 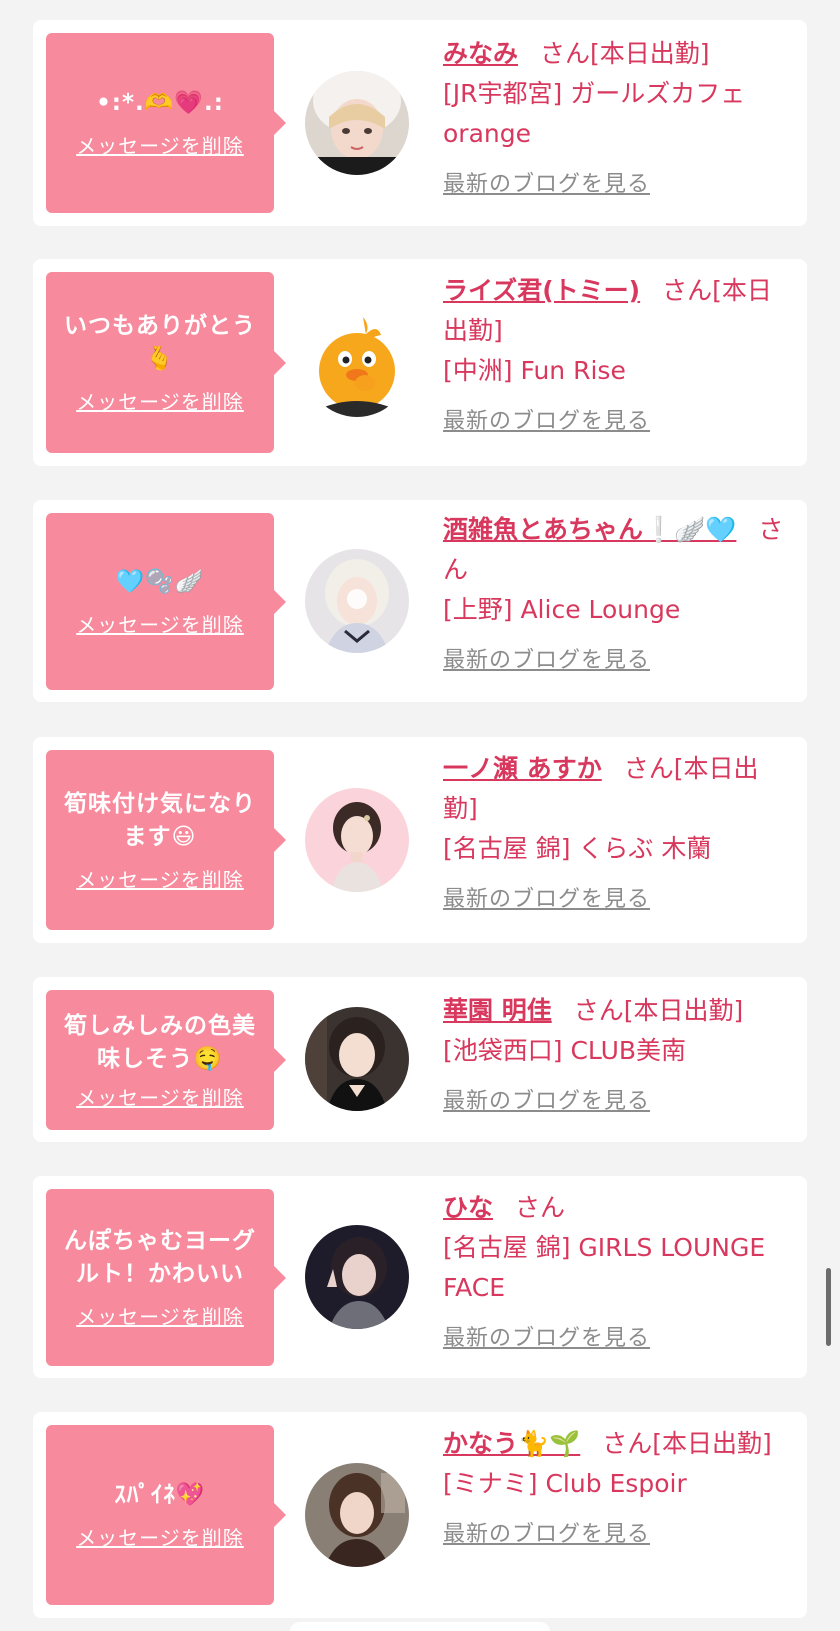 What do you see at coordinates (594, 113) in the screenshot?
I see `shop-name: [JR宇都宮] ガールズカフェ orange` at bounding box center [594, 113].